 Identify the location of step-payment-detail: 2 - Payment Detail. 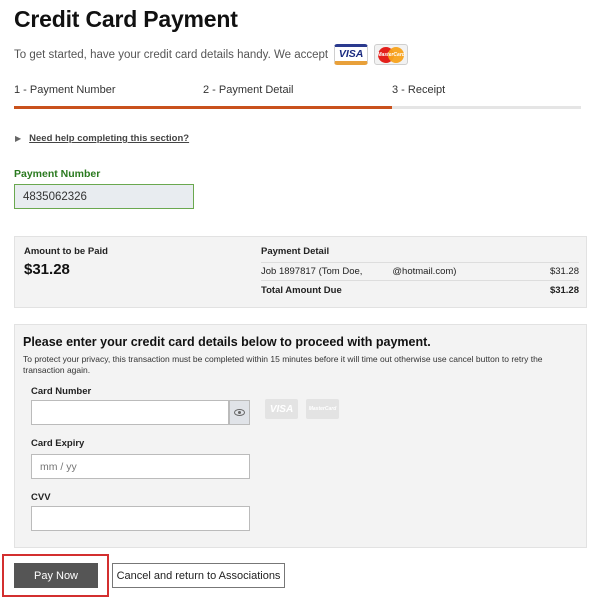
(297, 96).